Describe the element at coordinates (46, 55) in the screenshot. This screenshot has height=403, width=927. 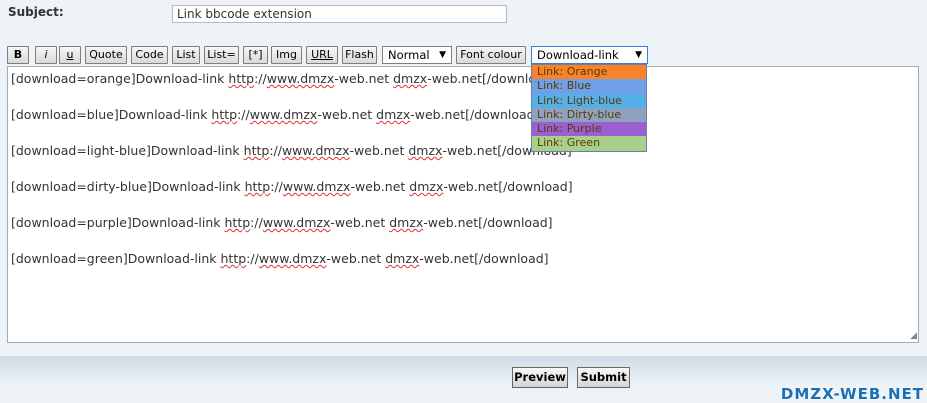
I see `italic-button: i` at that location.